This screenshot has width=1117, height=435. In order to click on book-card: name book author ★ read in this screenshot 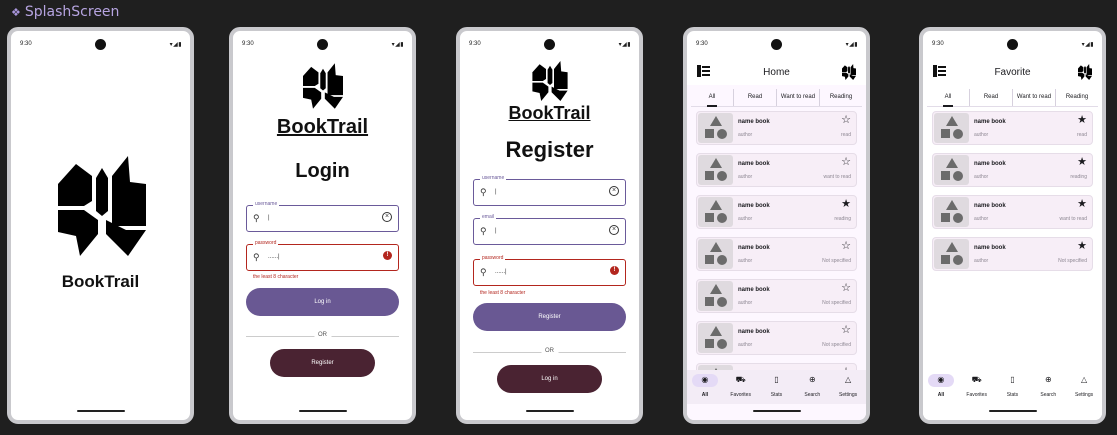, I will do `click(1012, 128)`.